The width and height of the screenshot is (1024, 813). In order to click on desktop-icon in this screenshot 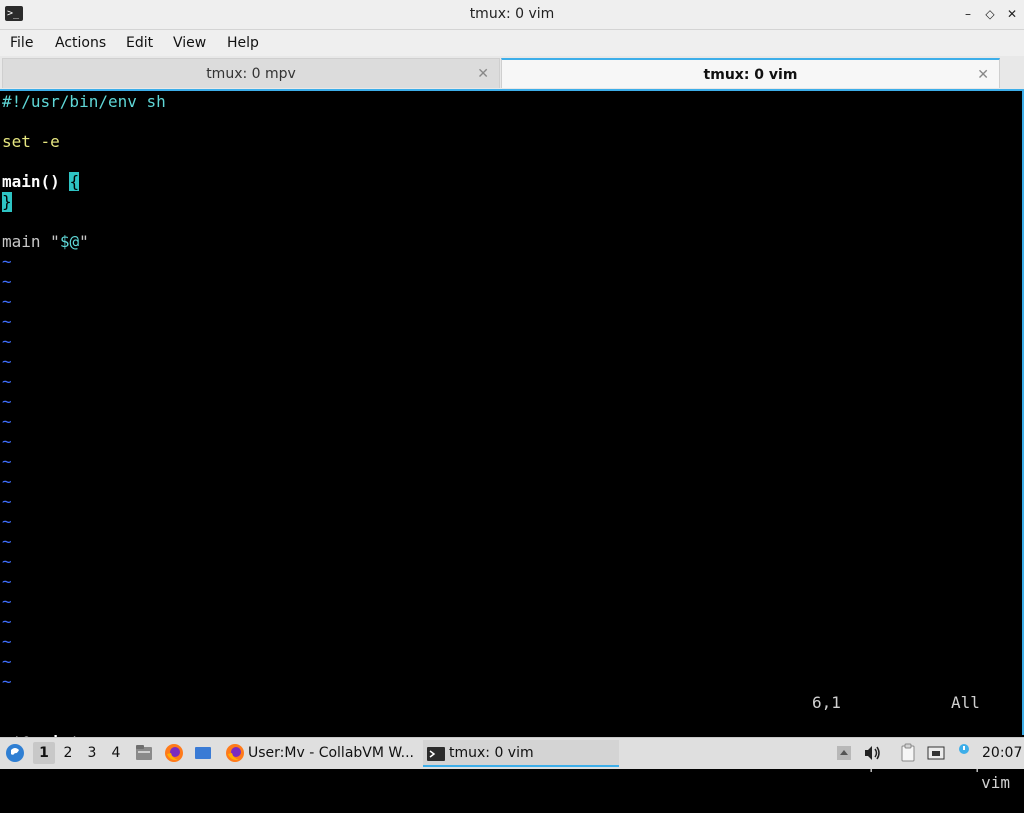, I will do `click(203, 753)`.